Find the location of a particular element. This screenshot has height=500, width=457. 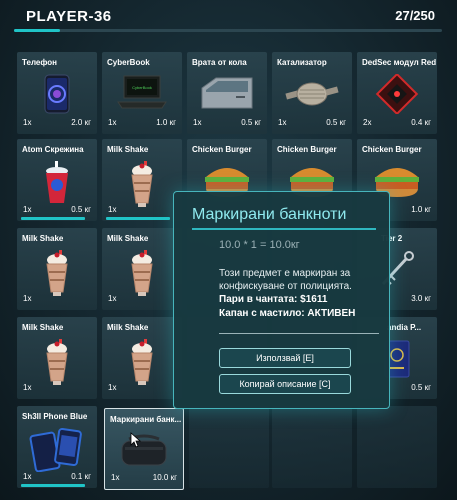

inventory-slot-catalytic-converter: Катализатор 1x 0.5 кг is located at coordinates (312, 93).